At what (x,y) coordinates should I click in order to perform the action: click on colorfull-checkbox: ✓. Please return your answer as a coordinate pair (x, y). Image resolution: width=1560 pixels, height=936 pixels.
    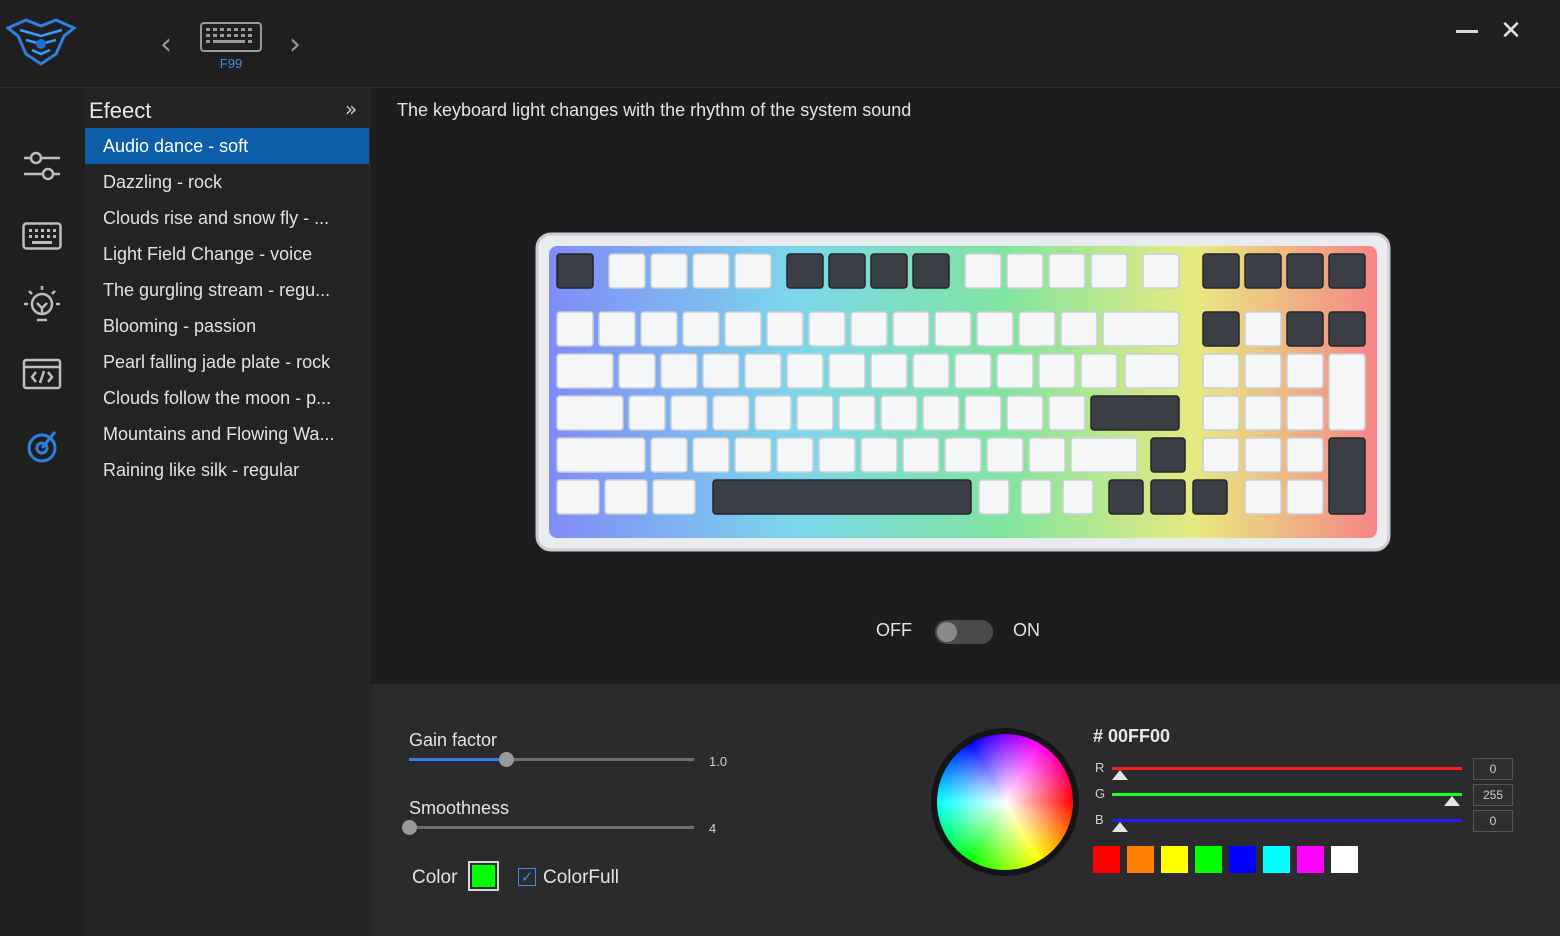
    Looking at the image, I should click on (527, 877).